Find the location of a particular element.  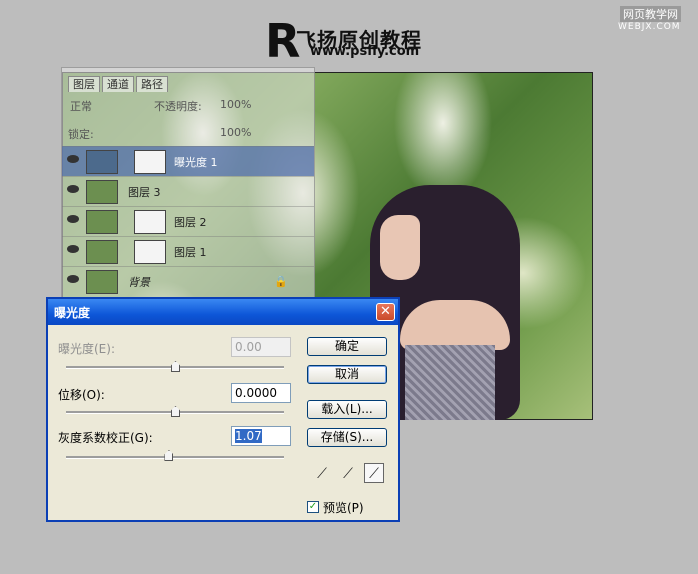

tab-channels: 通道 is located at coordinates (118, 84).